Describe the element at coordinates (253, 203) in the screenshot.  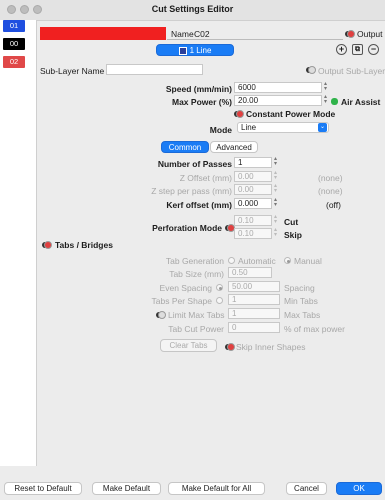
I see `kerf-input: 0.000` at that location.